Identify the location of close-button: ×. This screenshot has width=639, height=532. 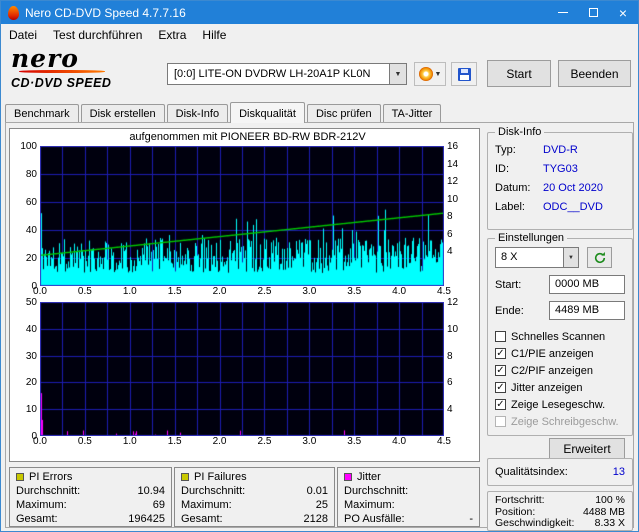
(623, 12).